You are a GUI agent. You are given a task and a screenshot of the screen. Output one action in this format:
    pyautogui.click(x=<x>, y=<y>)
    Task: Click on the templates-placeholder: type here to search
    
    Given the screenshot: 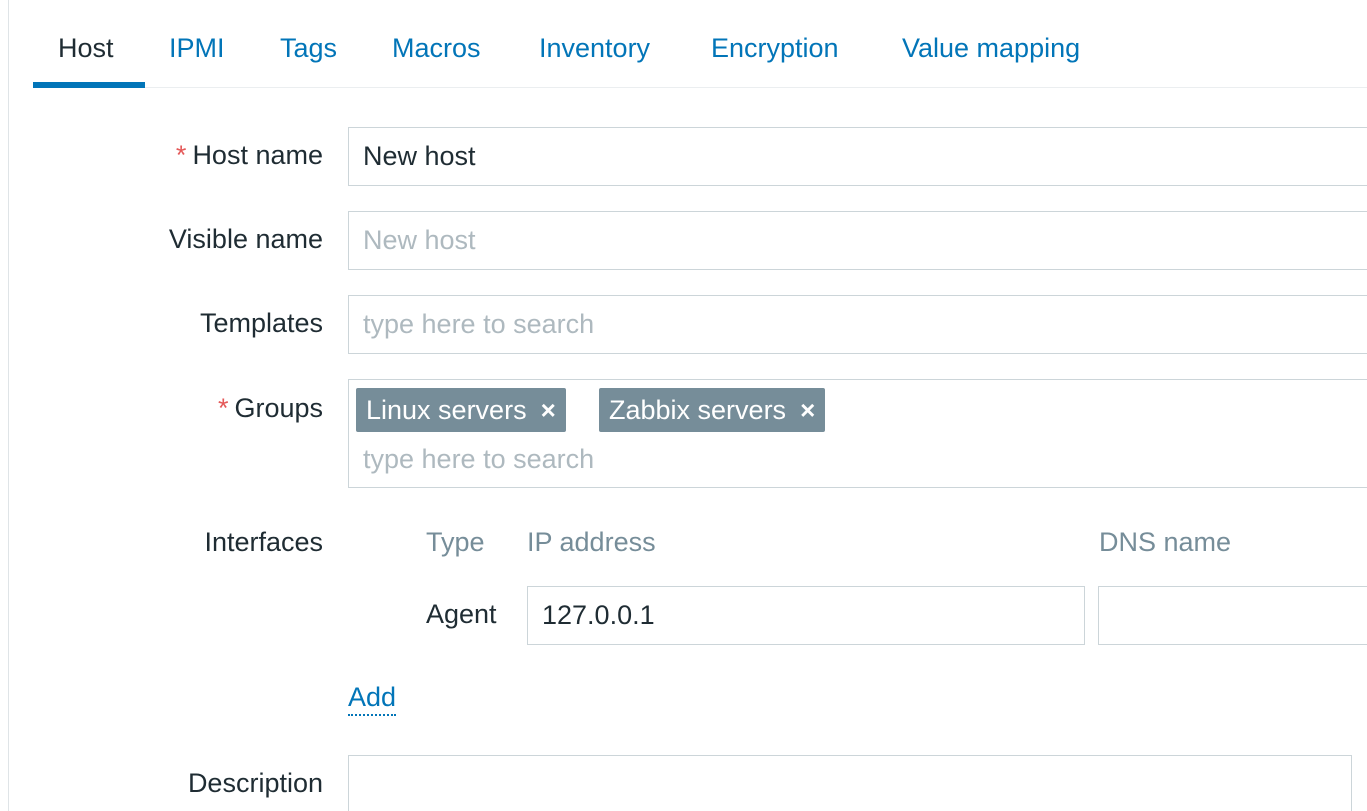 What is the action you would take?
    pyautogui.click(x=479, y=324)
    